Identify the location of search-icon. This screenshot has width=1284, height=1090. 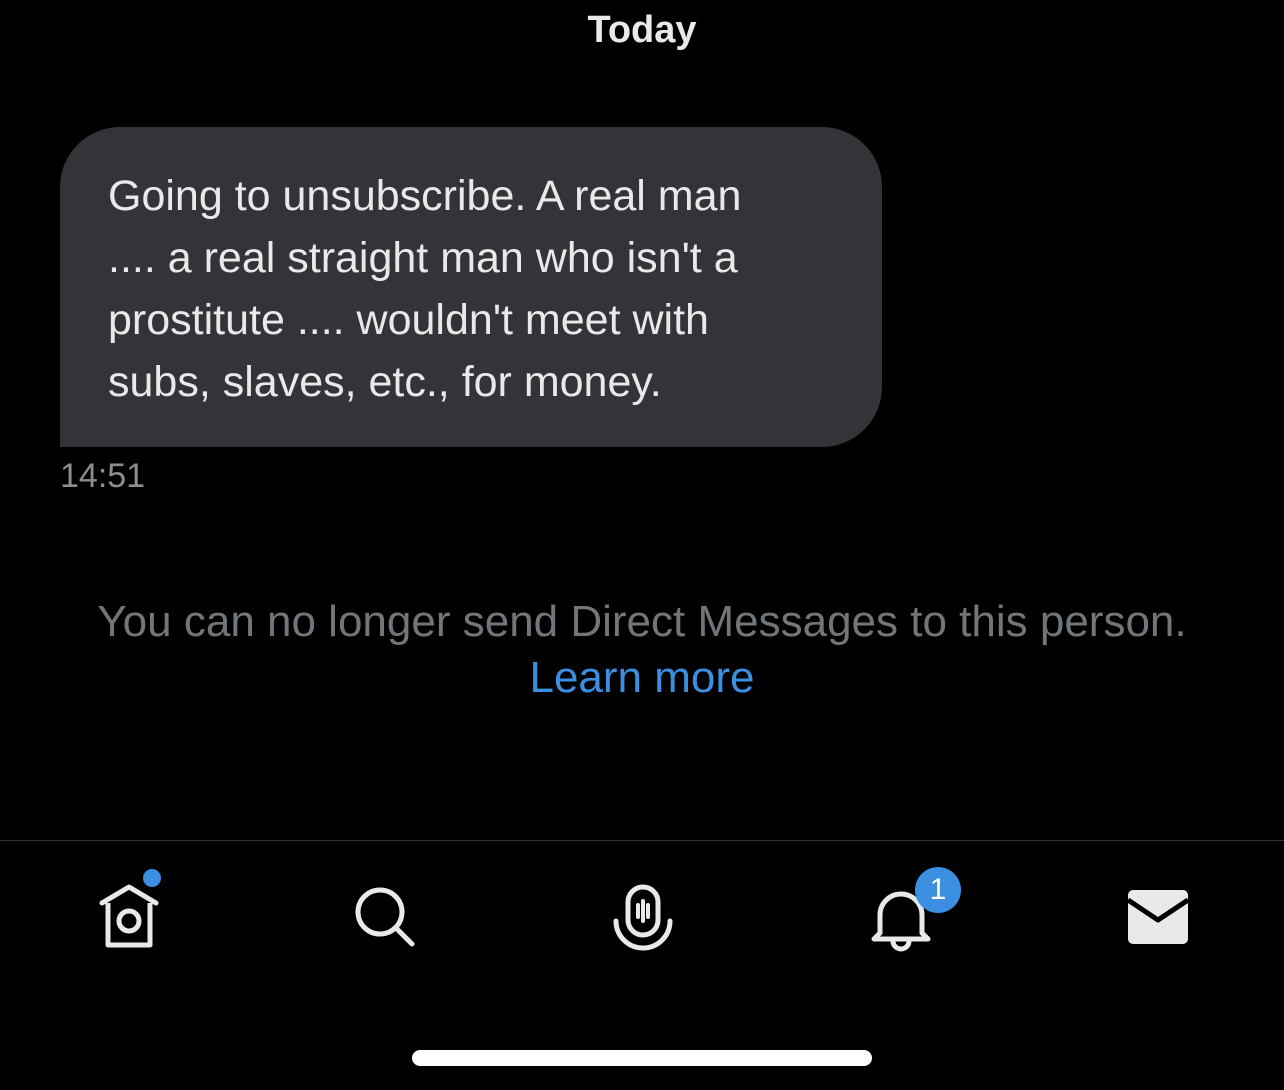
(385, 917).